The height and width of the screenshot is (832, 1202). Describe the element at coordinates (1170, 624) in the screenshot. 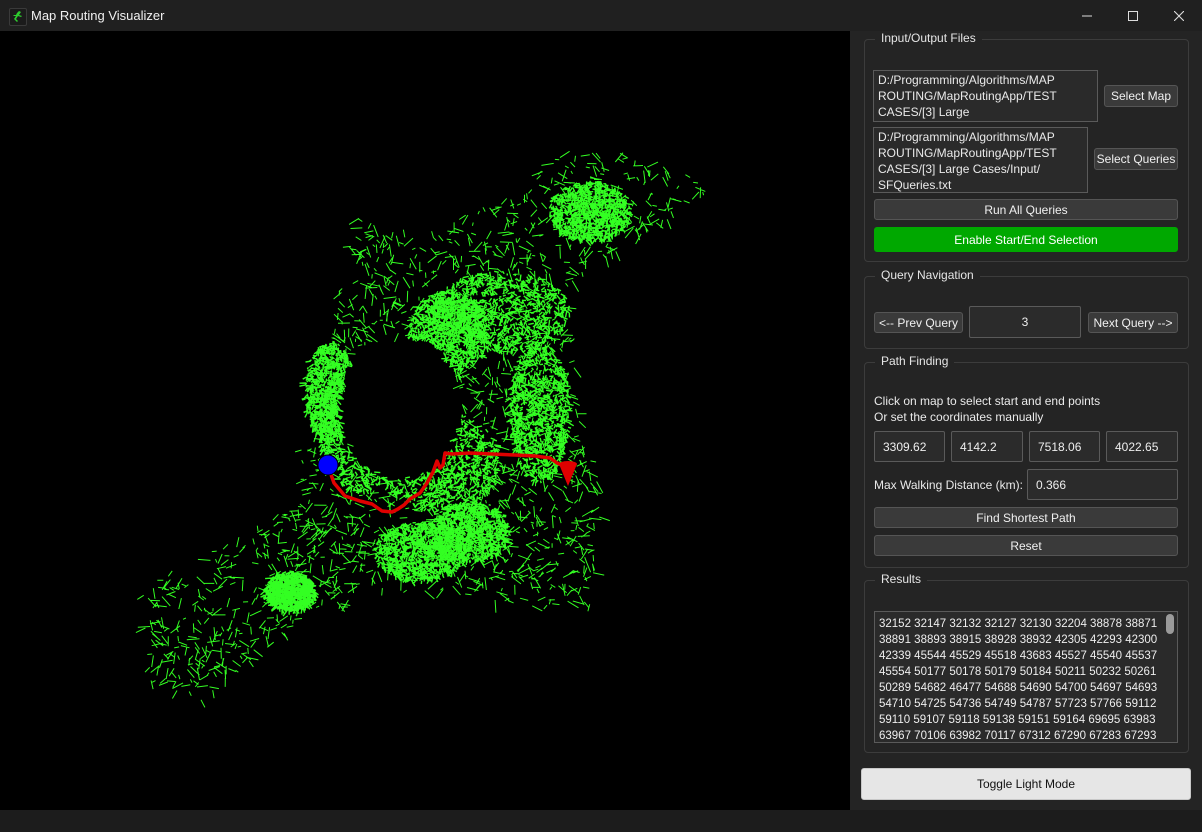

I see `results-scroll-thumb` at that location.